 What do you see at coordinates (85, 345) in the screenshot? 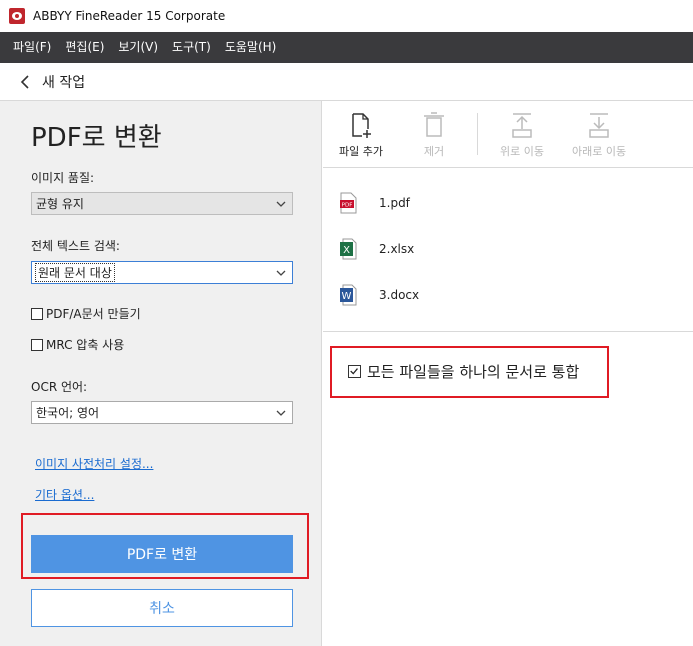
I see `mrc-checkbox-label: MRC 압축 사용` at bounding box center [85, 345].